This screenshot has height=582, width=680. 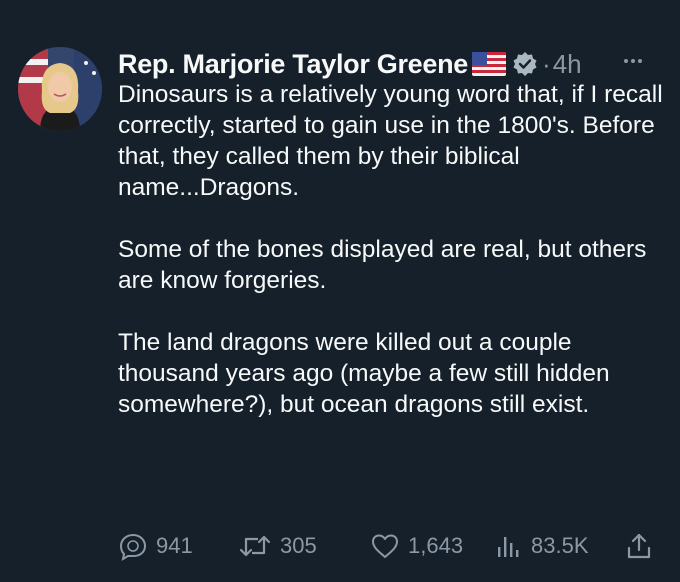 What do you see at coordinates (298, 545) in the screenshot?
I see `retweet-count: 305` at bounding box center [298, 545].